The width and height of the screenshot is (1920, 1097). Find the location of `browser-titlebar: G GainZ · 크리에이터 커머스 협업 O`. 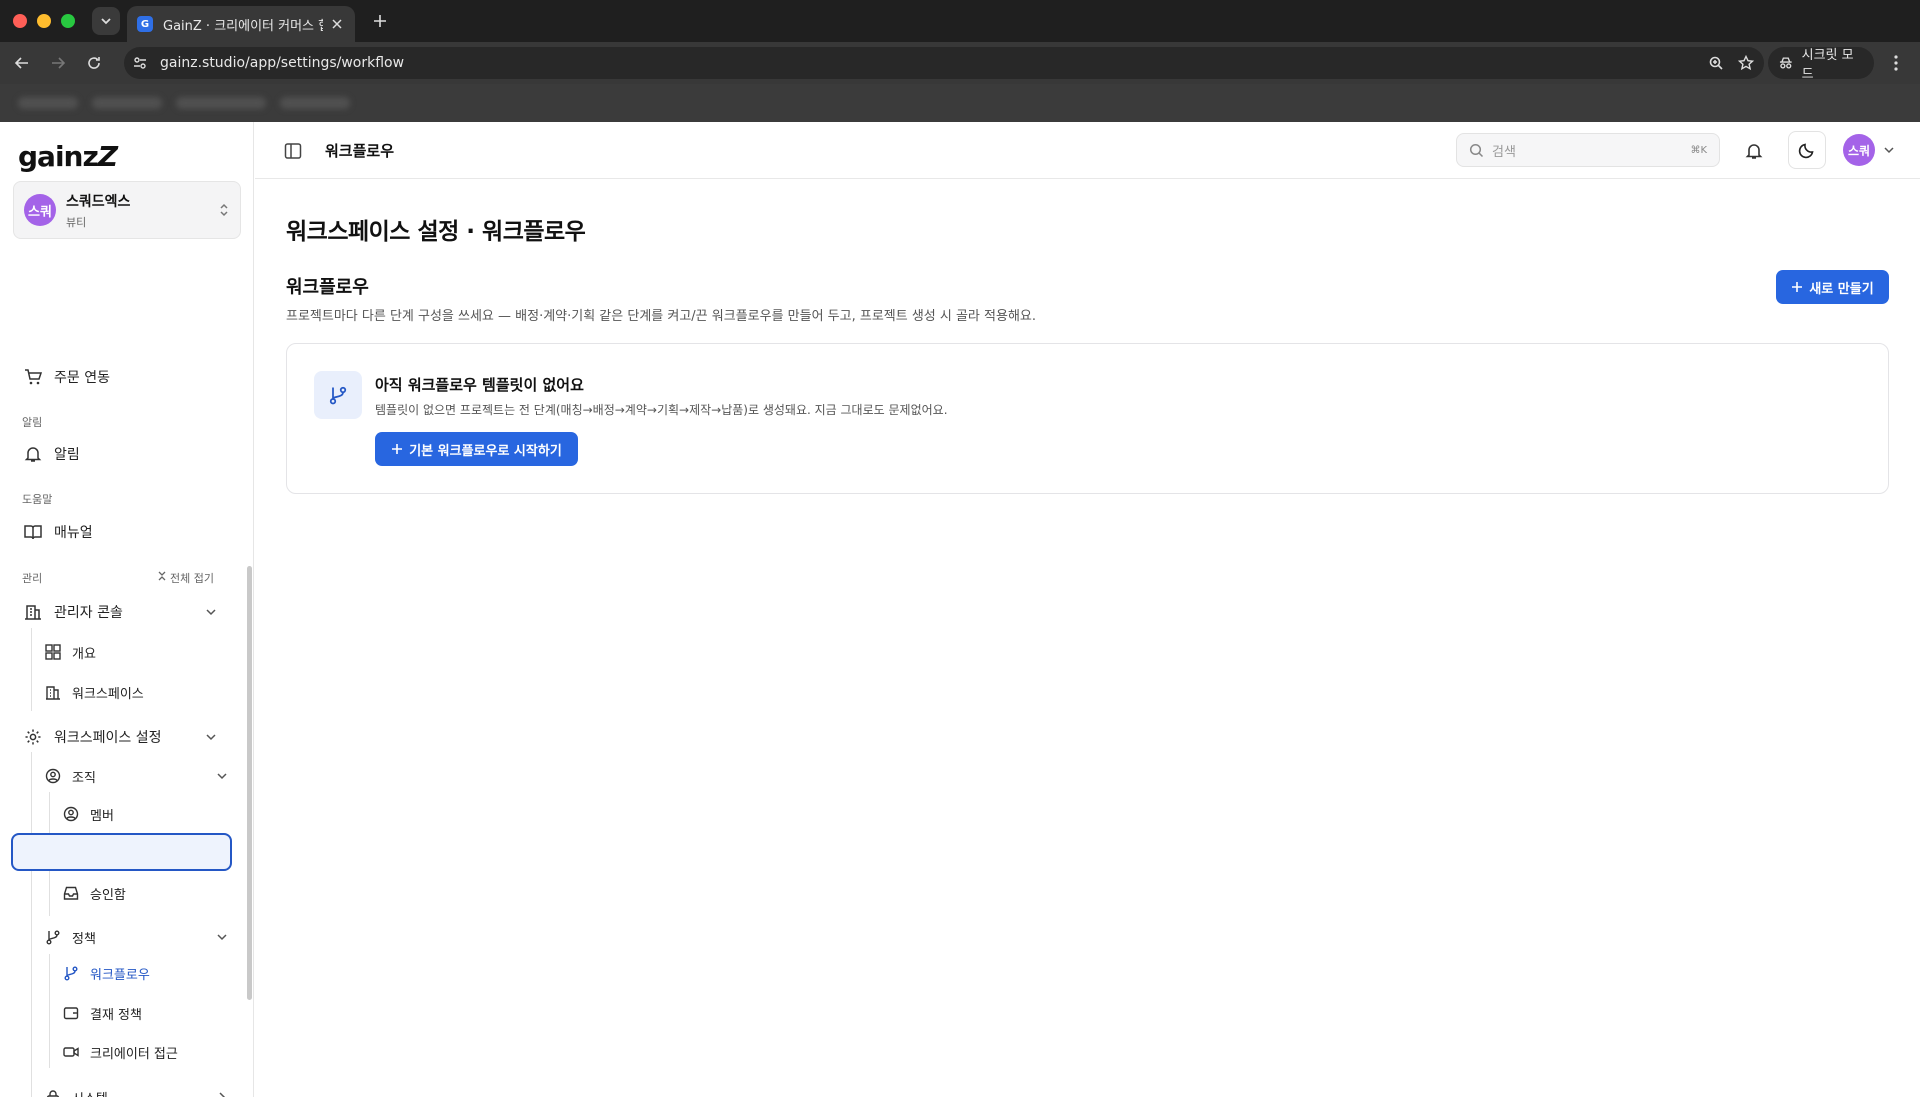

browser-titlebar: G GainZ · 크리에이터 커머스 협업 O is located at coordinates (960, 21).